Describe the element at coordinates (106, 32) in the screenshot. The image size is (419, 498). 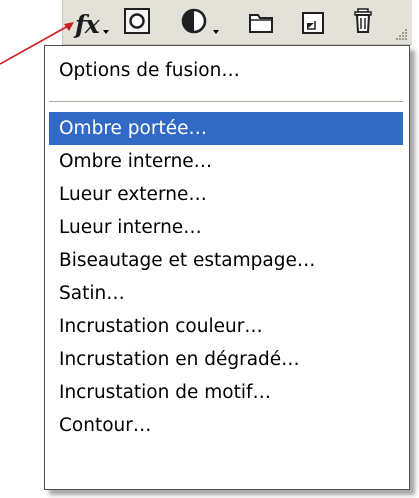
I see `dropdown-triangle-icon` at that location.